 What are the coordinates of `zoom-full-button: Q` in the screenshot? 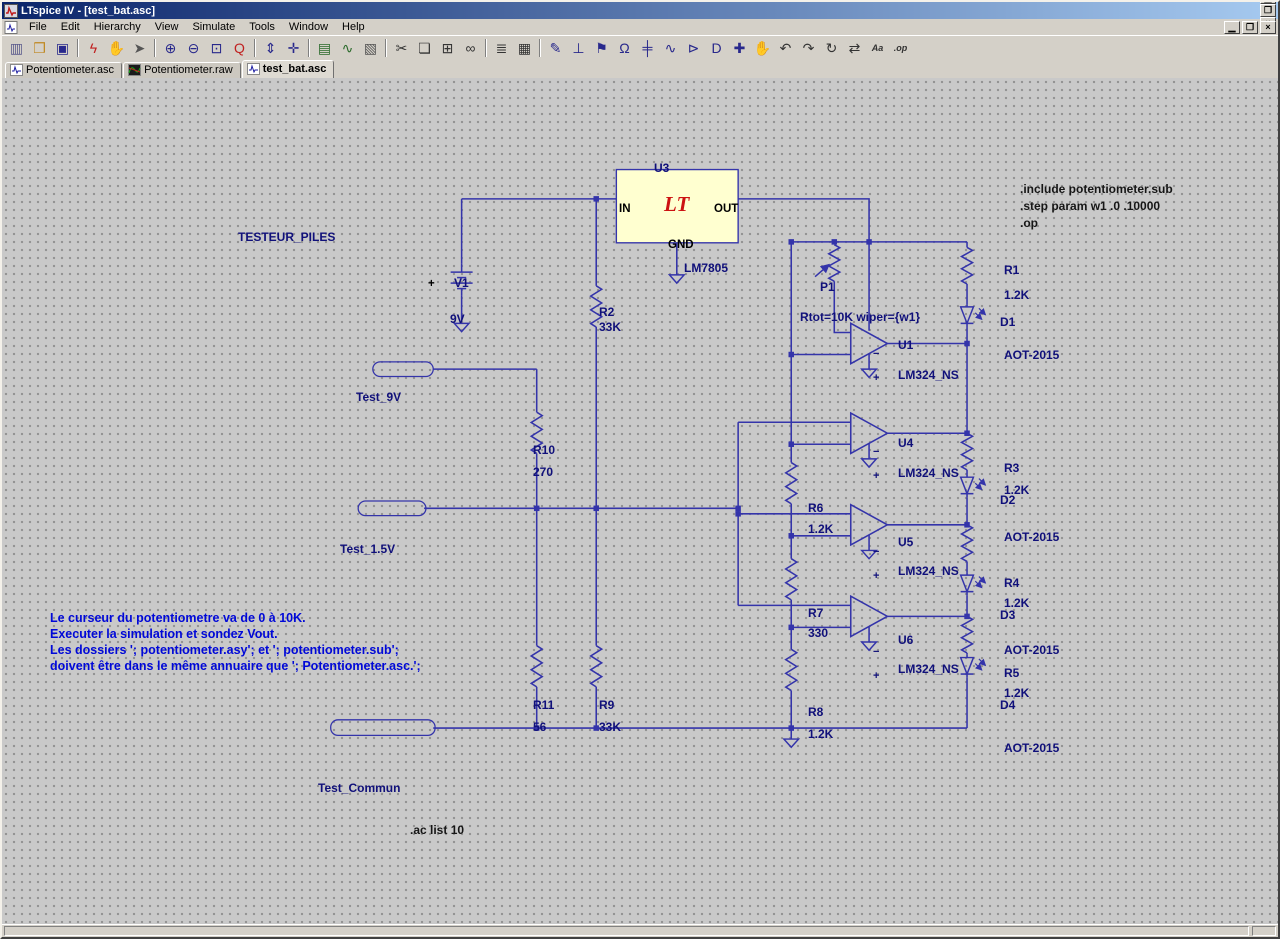 It's located at (239, 48).